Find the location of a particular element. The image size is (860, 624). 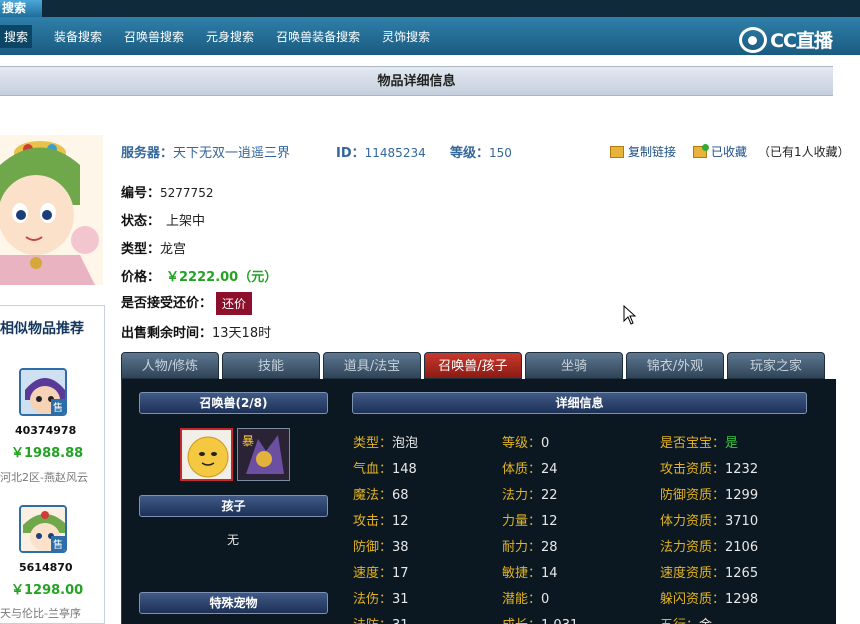

stat-value: 38 is located at coordinates (400, 547).